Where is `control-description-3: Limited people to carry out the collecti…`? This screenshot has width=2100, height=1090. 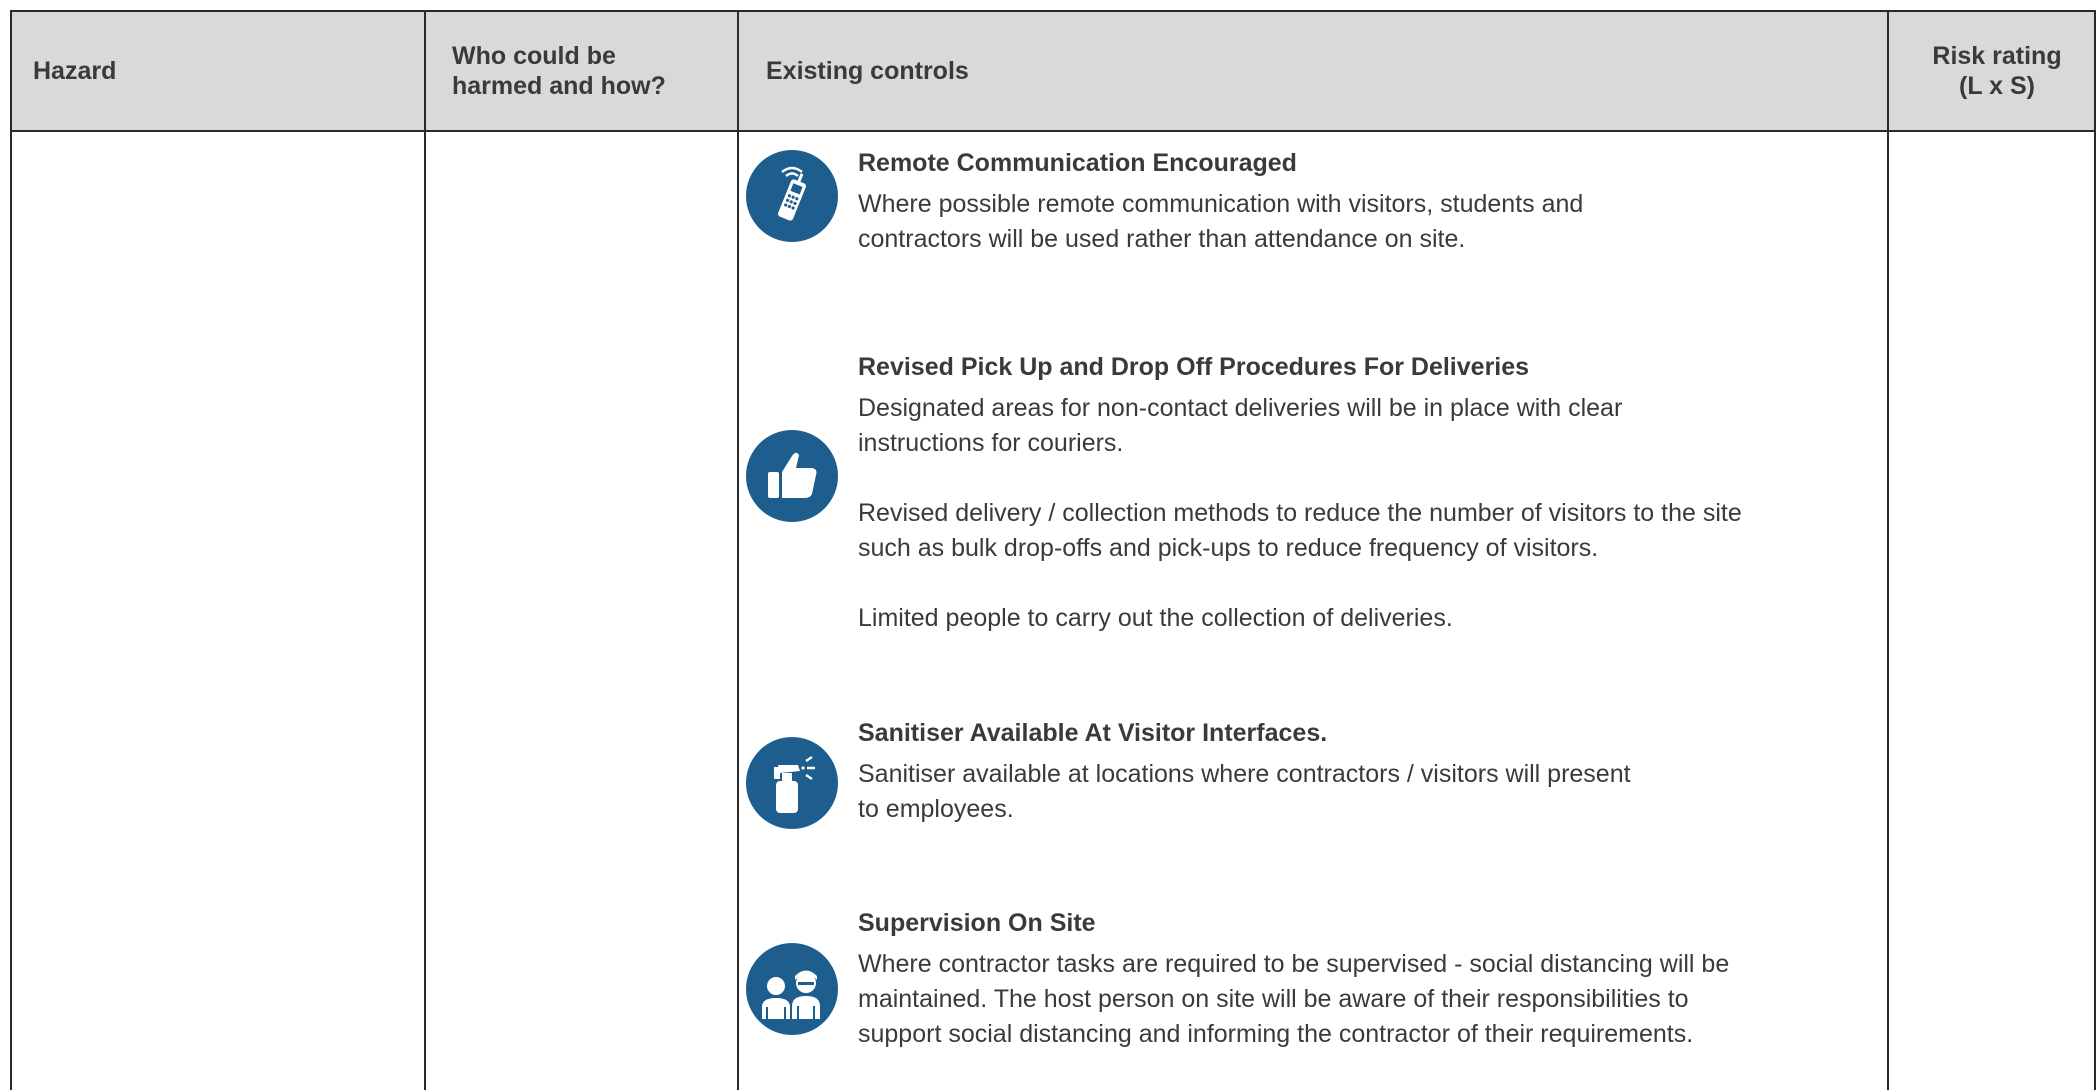 control-description-3: Limited people to carry out the collecti… is located at coordinates (1373, 618).